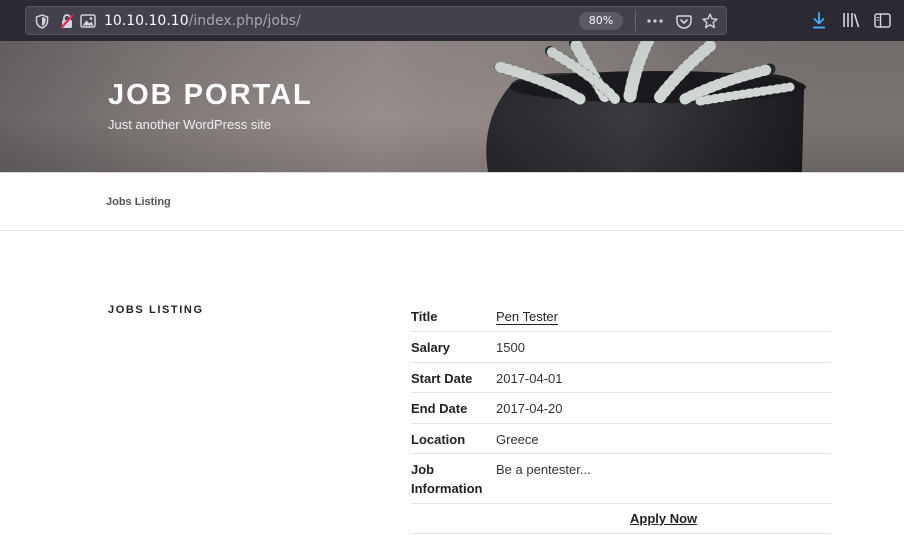 The width and height of the screenshot is (904, 540). Describe the element at coordinates (88, 21) in the screenshot. I see `image-permission-icon` at that location.